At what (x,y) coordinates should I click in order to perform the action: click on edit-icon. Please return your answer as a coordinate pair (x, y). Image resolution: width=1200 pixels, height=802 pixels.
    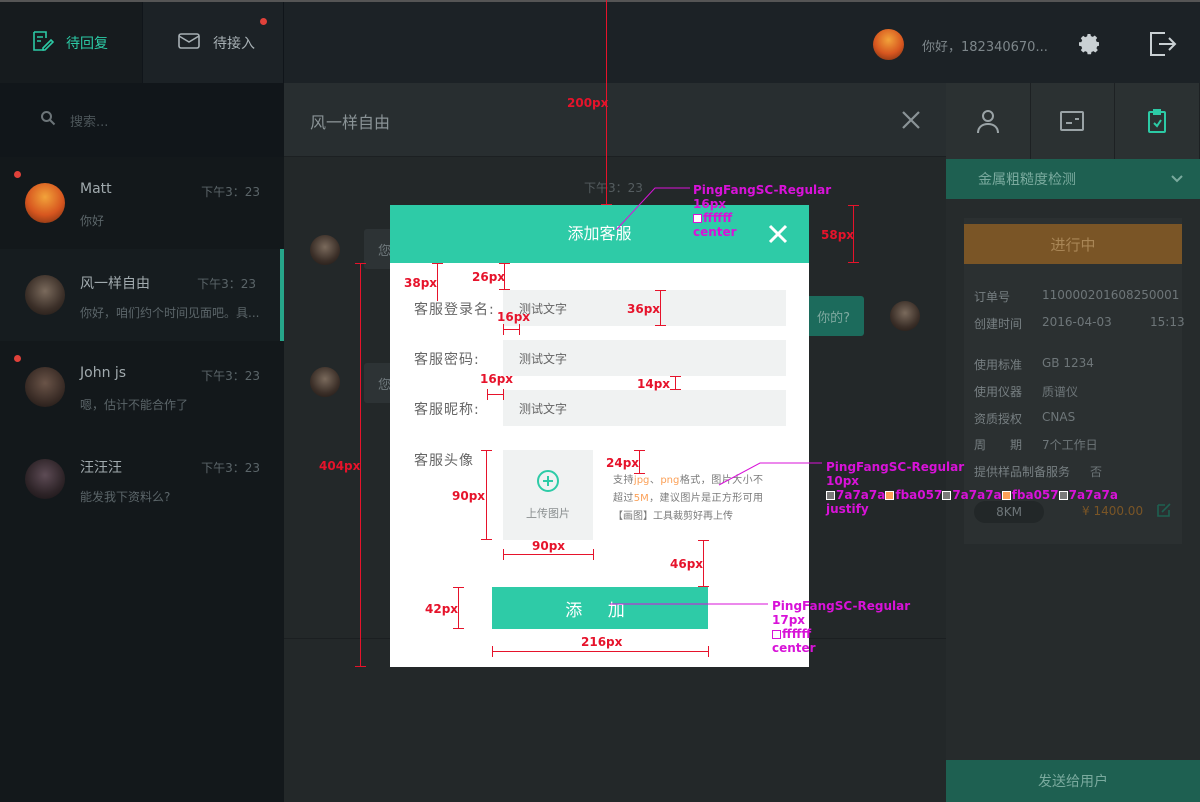
    Looking at the image, I should click on (1164, 510).